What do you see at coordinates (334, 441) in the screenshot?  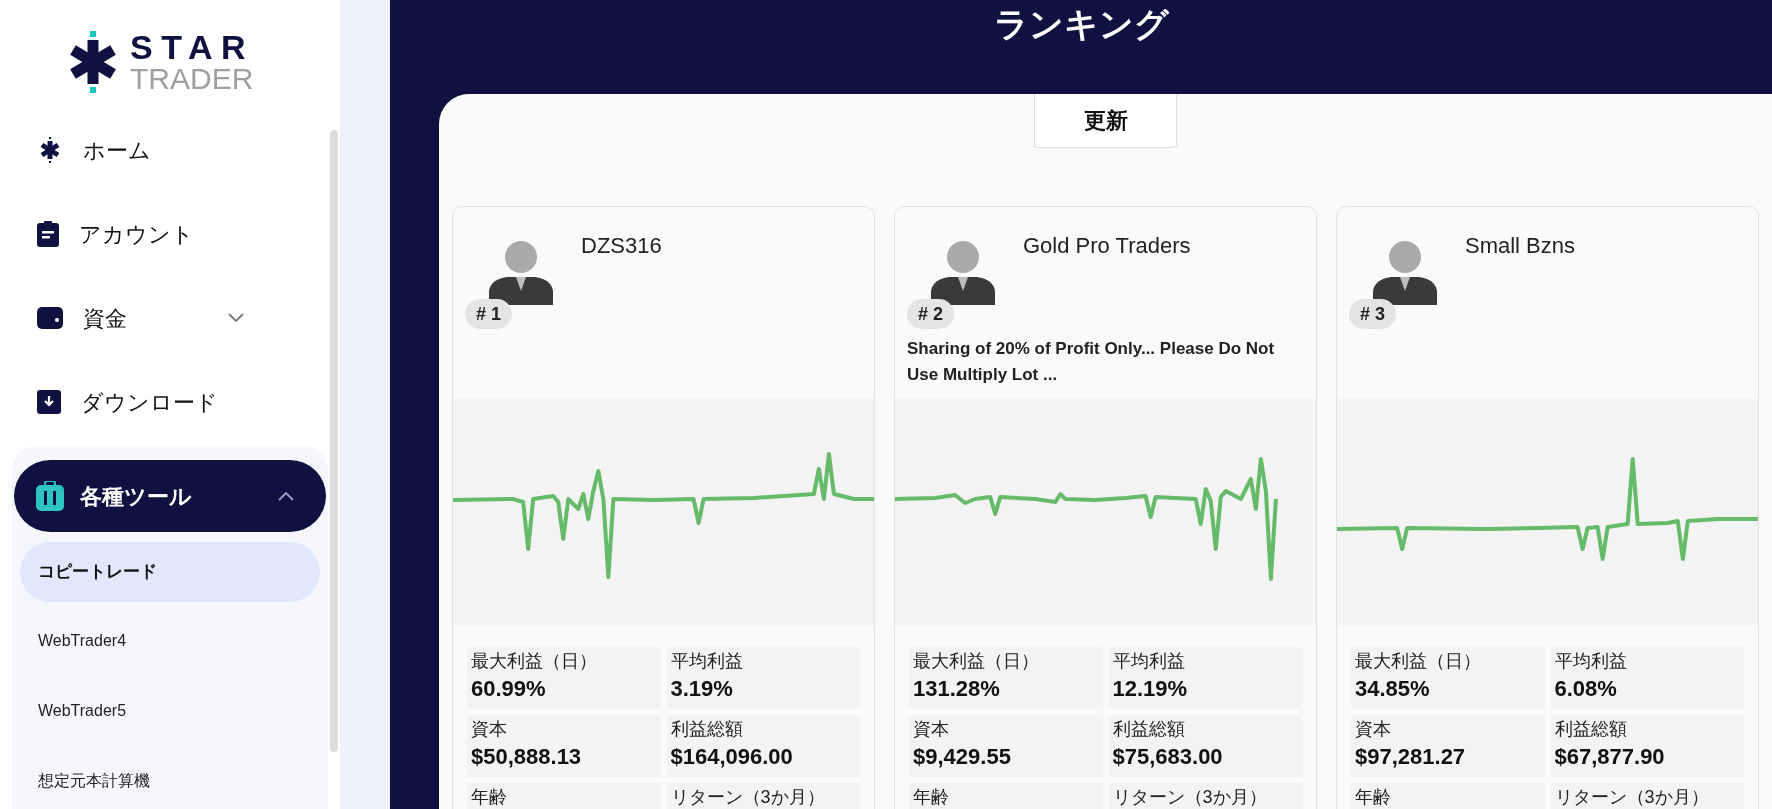 I see `scrollbar` at bounding box center [334, 441].